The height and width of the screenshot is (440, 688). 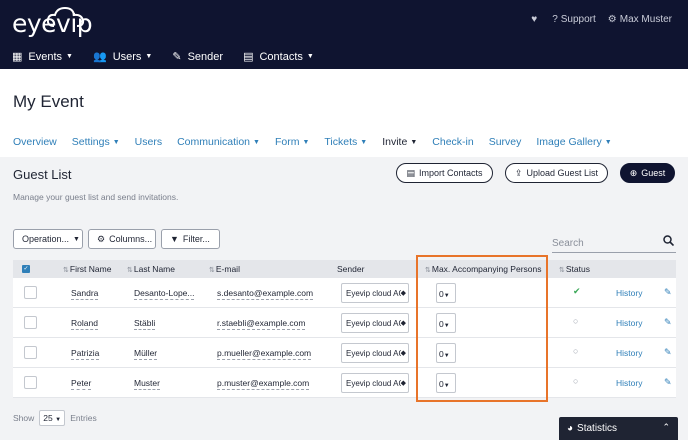 I want to click on support-link: ? Support, so click(x=574, y=19).